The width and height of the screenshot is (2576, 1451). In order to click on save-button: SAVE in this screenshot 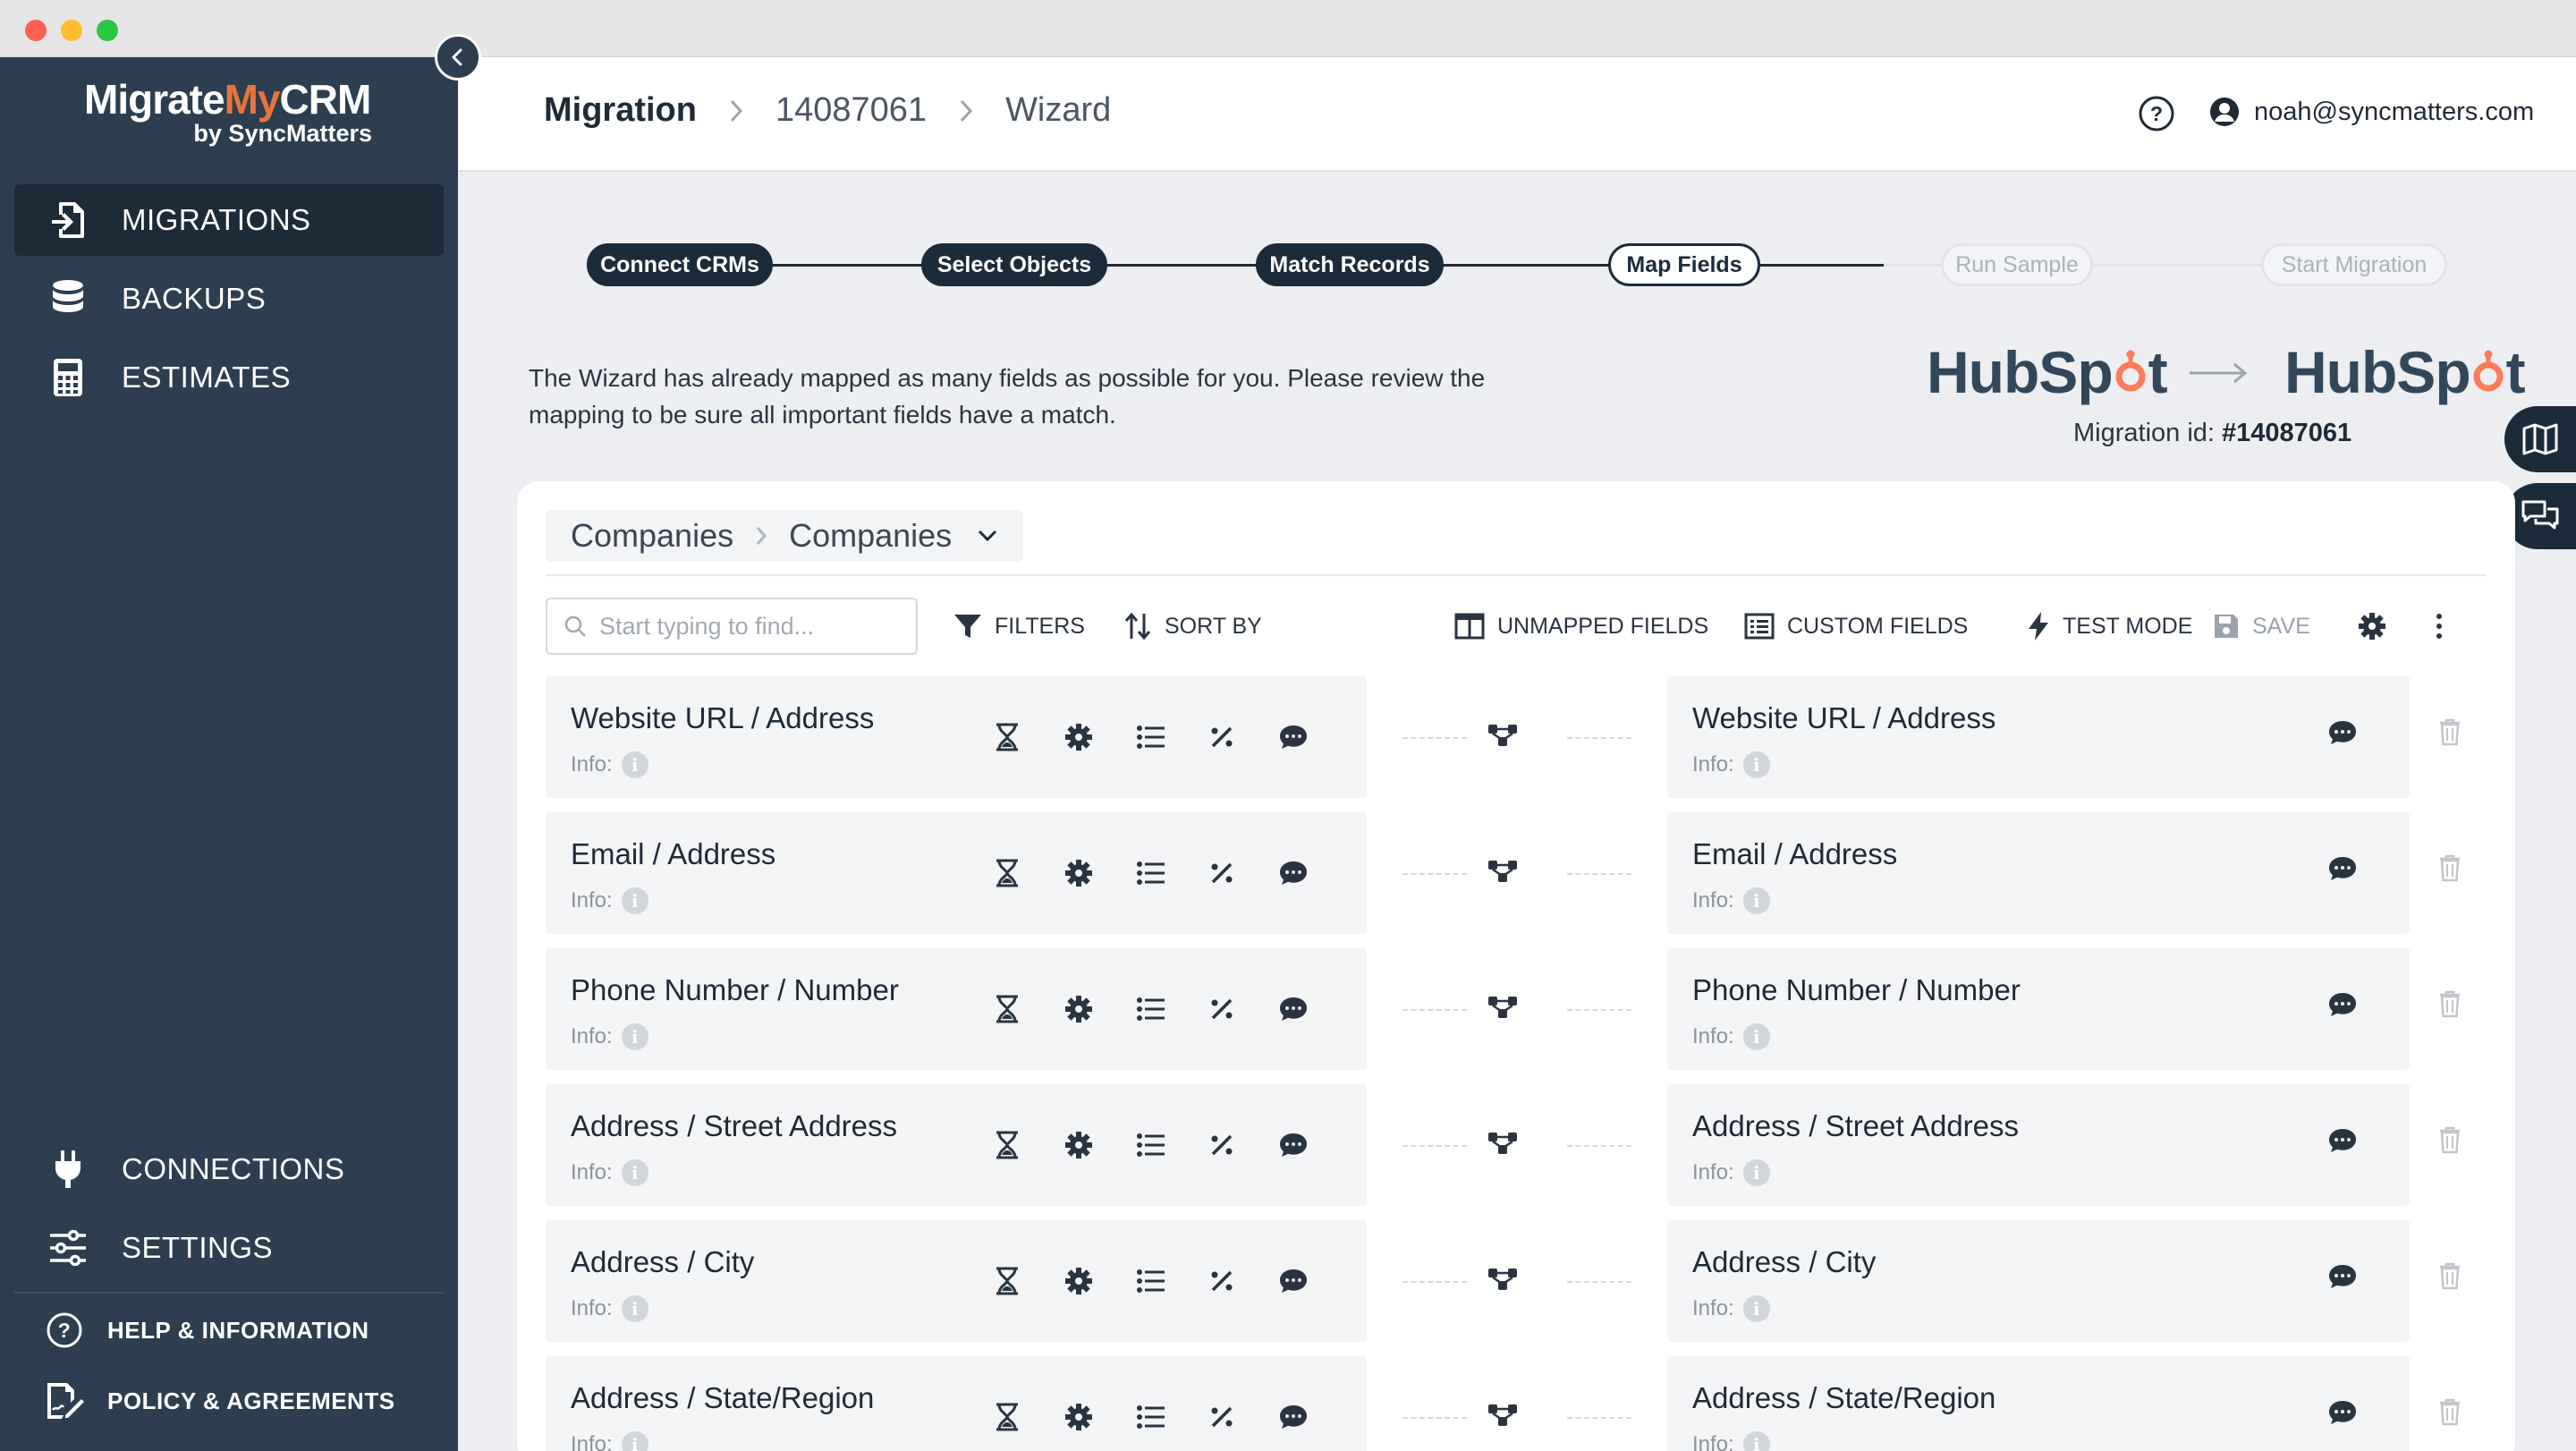, I will do `click(2261, 626)`.